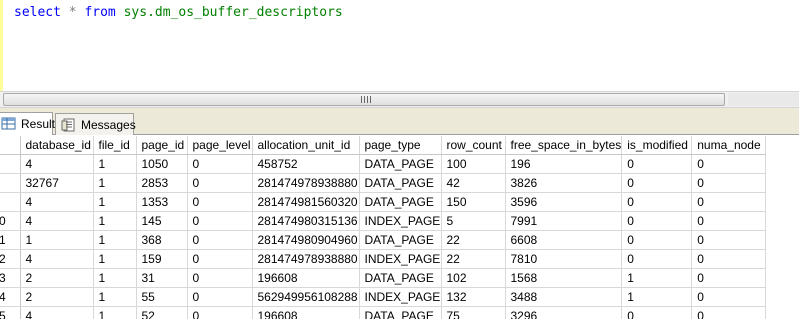 The width and height of the screenshot is (799, 319). I want to click on grid-cell: 6608, so click(564, 240).